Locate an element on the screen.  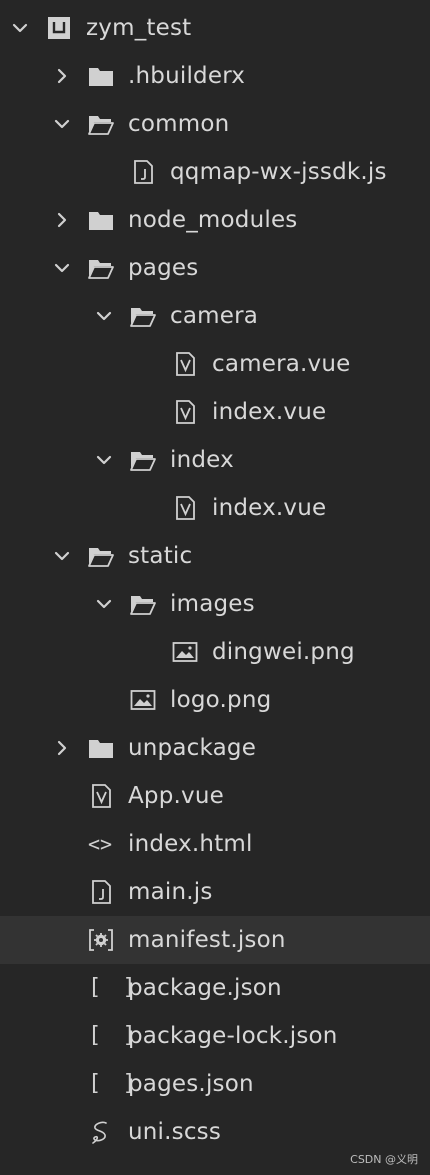
folder-row-node-modules: node_modules is located at coordinates (215, 220).